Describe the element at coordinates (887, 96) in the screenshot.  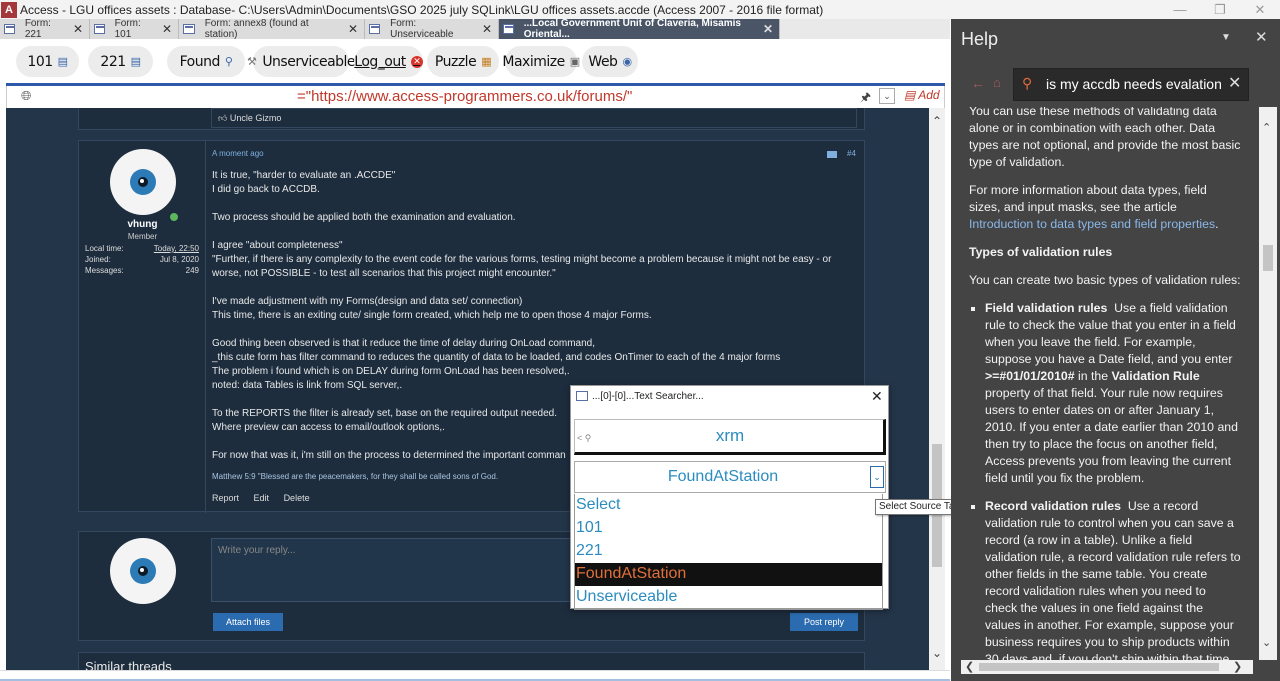
I see `dropdown-chevron-icon: ⌄` at that location.